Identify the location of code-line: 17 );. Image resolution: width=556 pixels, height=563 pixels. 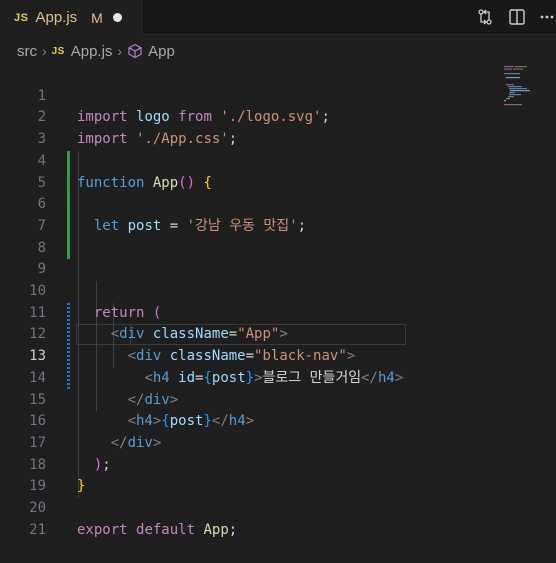
(278, 442).